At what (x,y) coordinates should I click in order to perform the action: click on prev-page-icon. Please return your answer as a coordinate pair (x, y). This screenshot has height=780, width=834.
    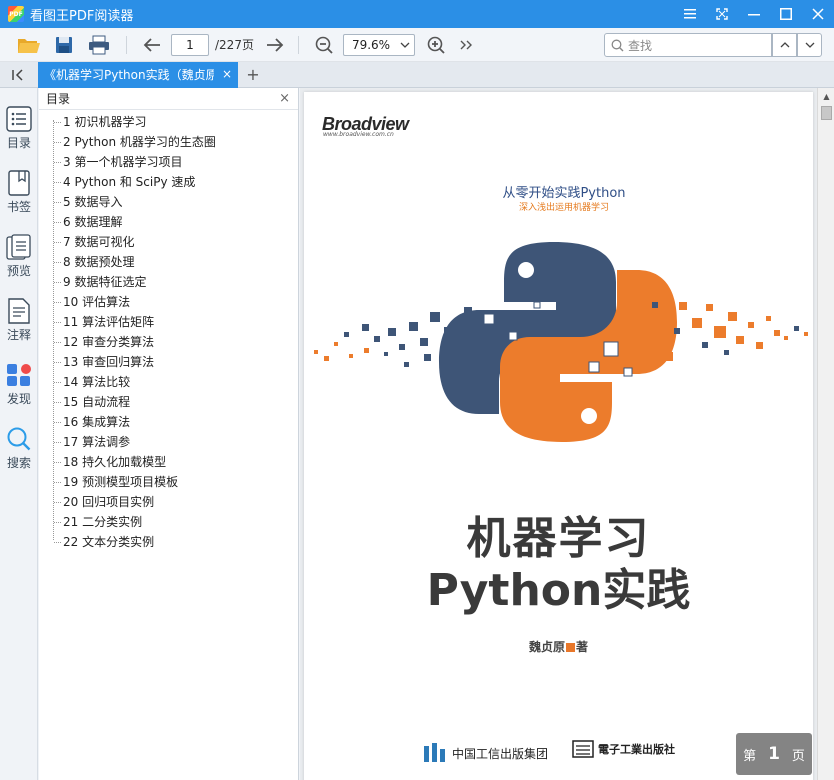
    Looking at the image, I should click on (152, 45).